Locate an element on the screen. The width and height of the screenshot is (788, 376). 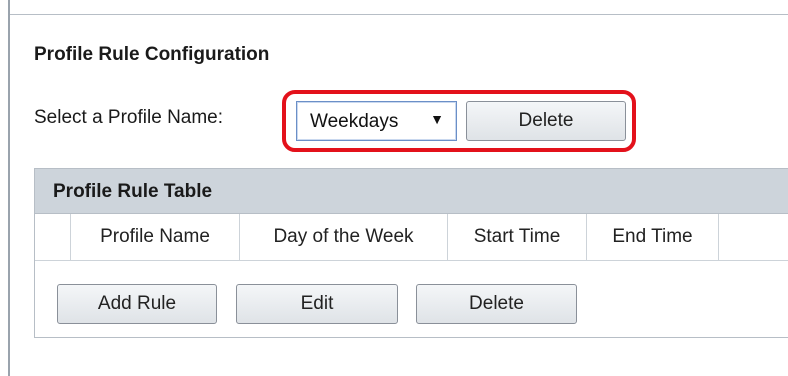
delete-profile-button: Delete is located at coordinates (546, 121).